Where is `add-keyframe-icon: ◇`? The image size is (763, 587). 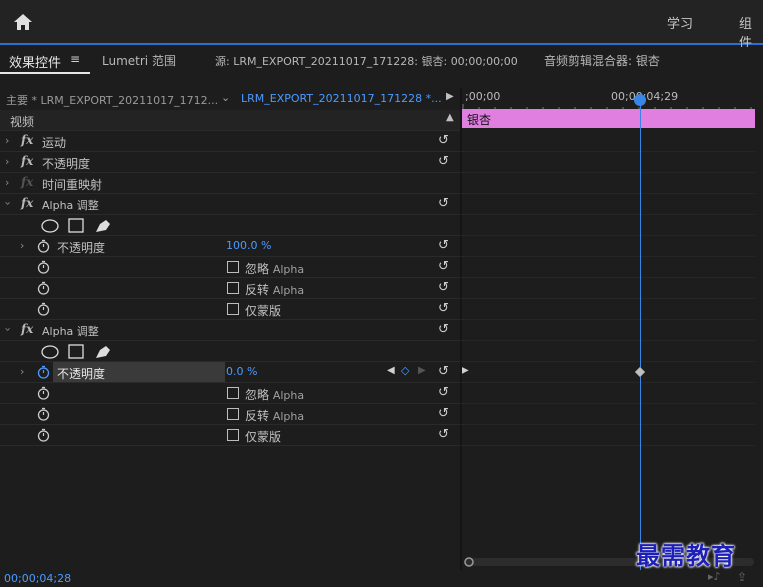
add-keyframe-icon: ◇ is located at coordinates (405, 370).